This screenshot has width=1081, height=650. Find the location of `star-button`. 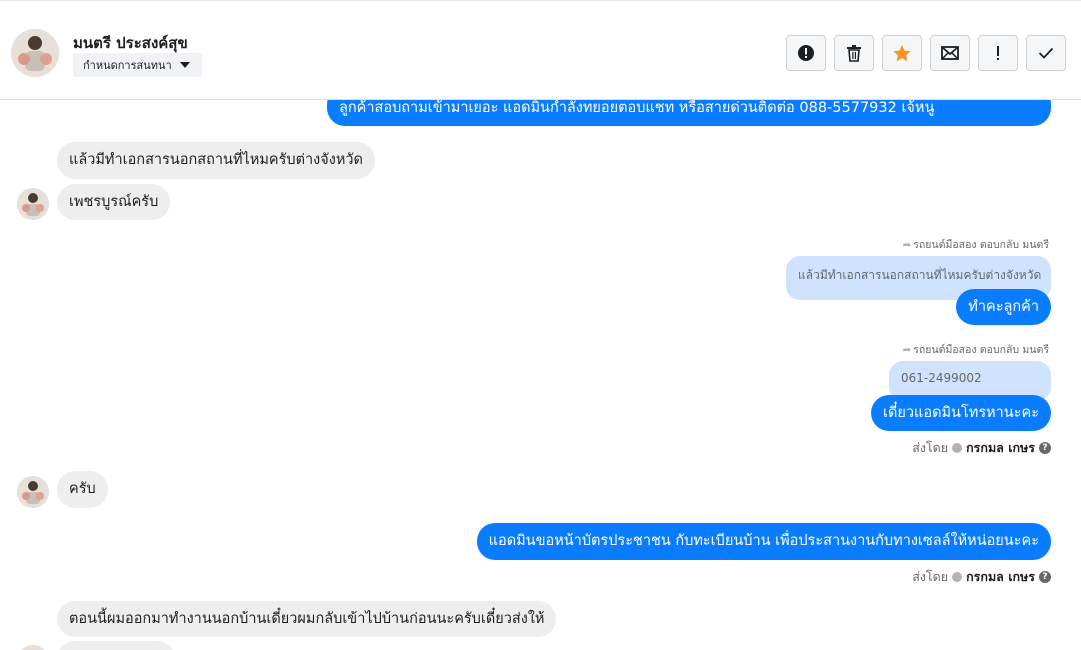

star-button is located at coordinates (902, 53).